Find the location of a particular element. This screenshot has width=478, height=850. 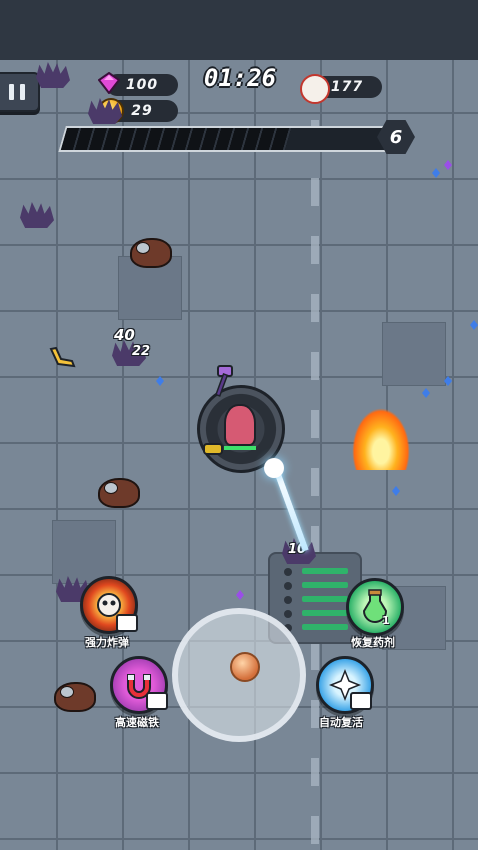

skill-bomb-label: 强力炸弹 is located at coordinates (107, 642).